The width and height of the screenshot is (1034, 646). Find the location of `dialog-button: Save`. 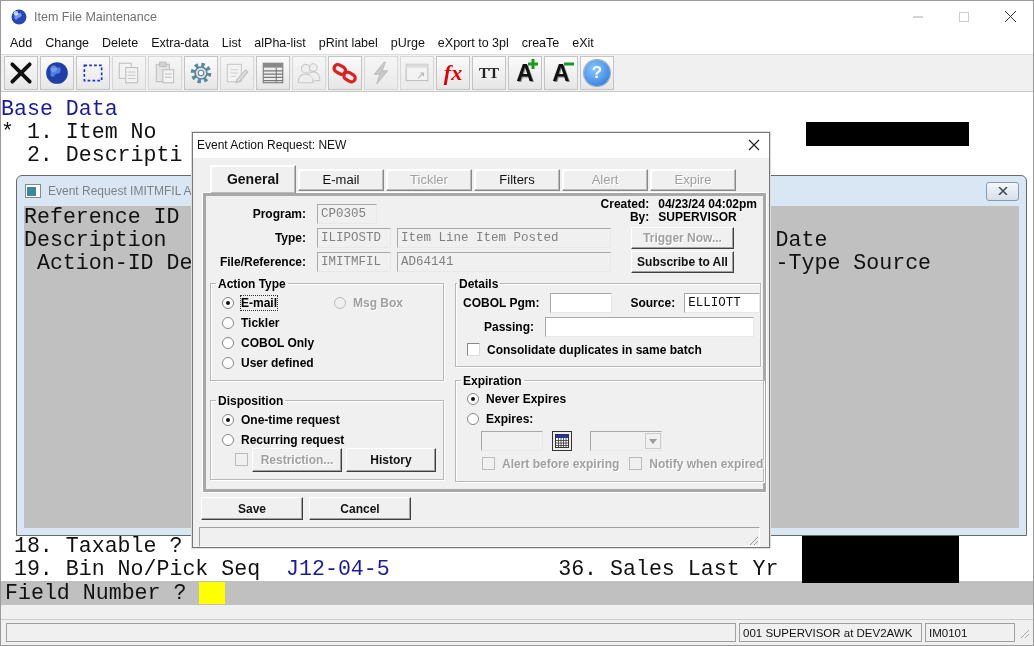

dialog-button: Save is located at coordinates (252, 509).